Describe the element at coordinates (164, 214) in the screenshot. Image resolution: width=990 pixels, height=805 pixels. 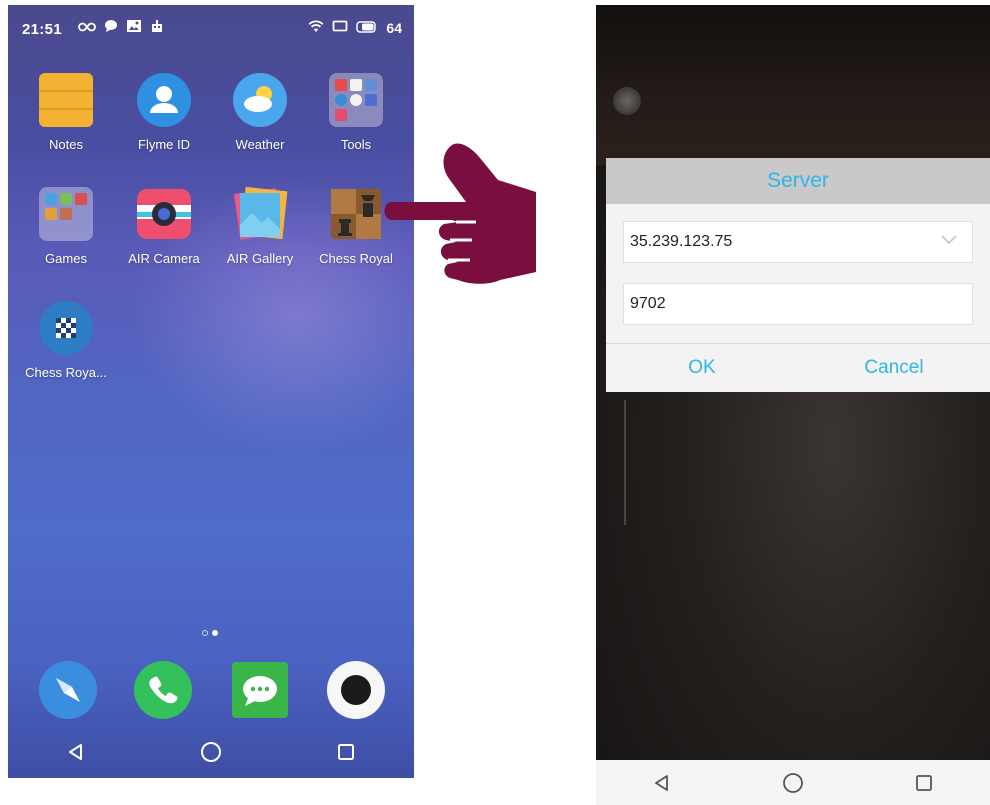
I see `air-camera-icon` at that location.